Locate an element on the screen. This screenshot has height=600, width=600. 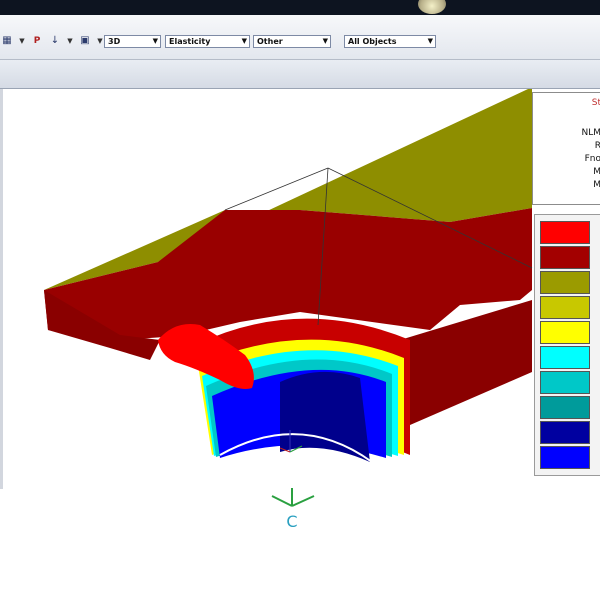
object-filter-select: All Objects ▼ is located at coordinates (390, 41).